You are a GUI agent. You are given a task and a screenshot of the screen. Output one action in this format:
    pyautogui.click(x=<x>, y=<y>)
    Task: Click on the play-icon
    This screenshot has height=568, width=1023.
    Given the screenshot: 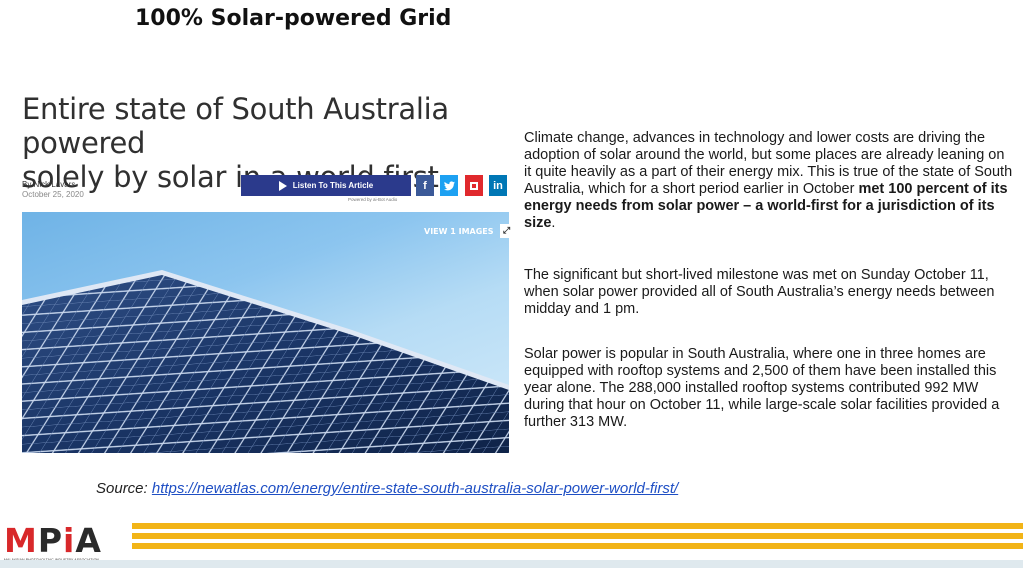 What is the action you would take?
    pyautogui.click(x=282, y=185)
    